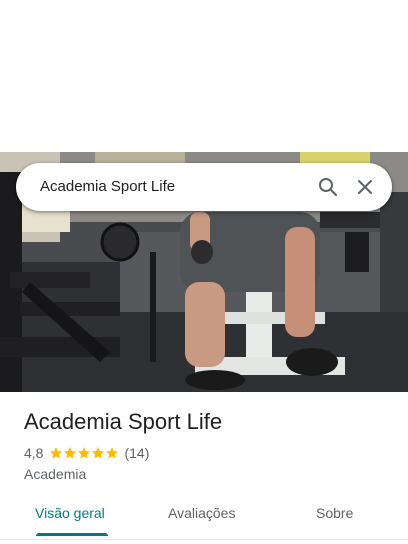 Image resolution: width=408 pixels, height=544 pixels. Describe the element at coordinates (204, 539) in the screenshot. I see `tabs-divider` at that location.